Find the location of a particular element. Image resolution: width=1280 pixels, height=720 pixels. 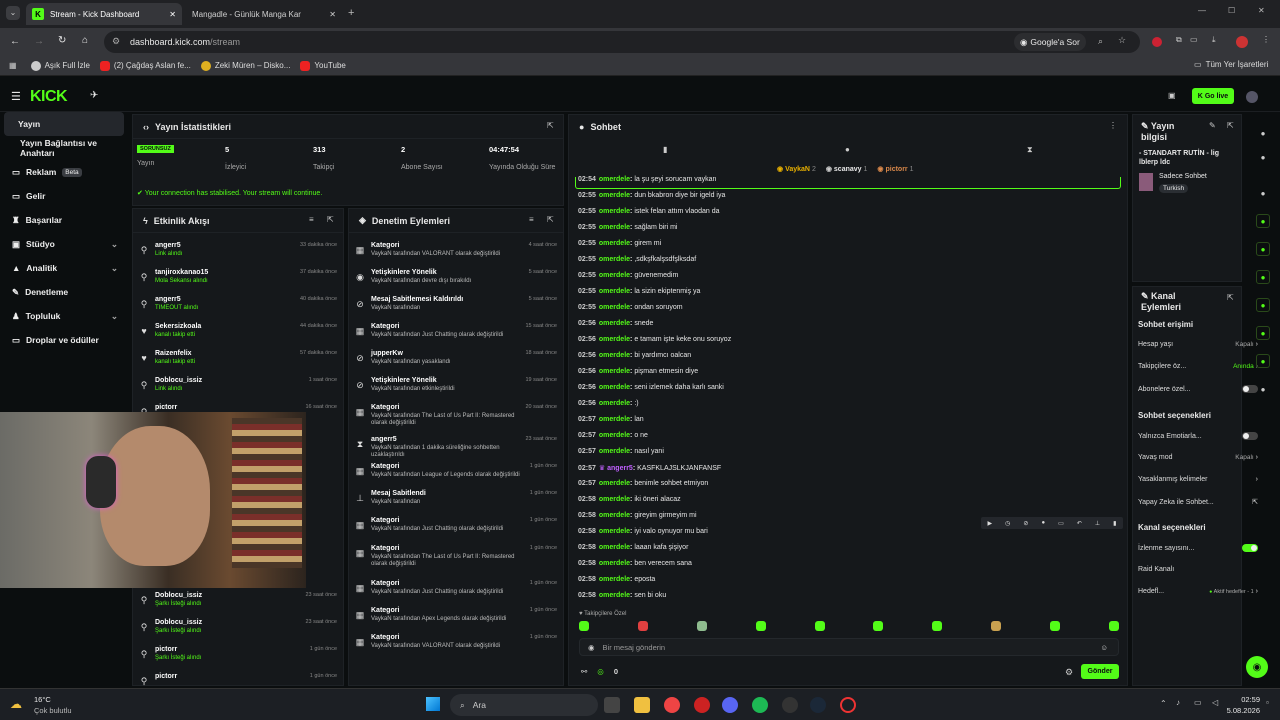

close-icon: ✕ is located at coordinates (332, 14).